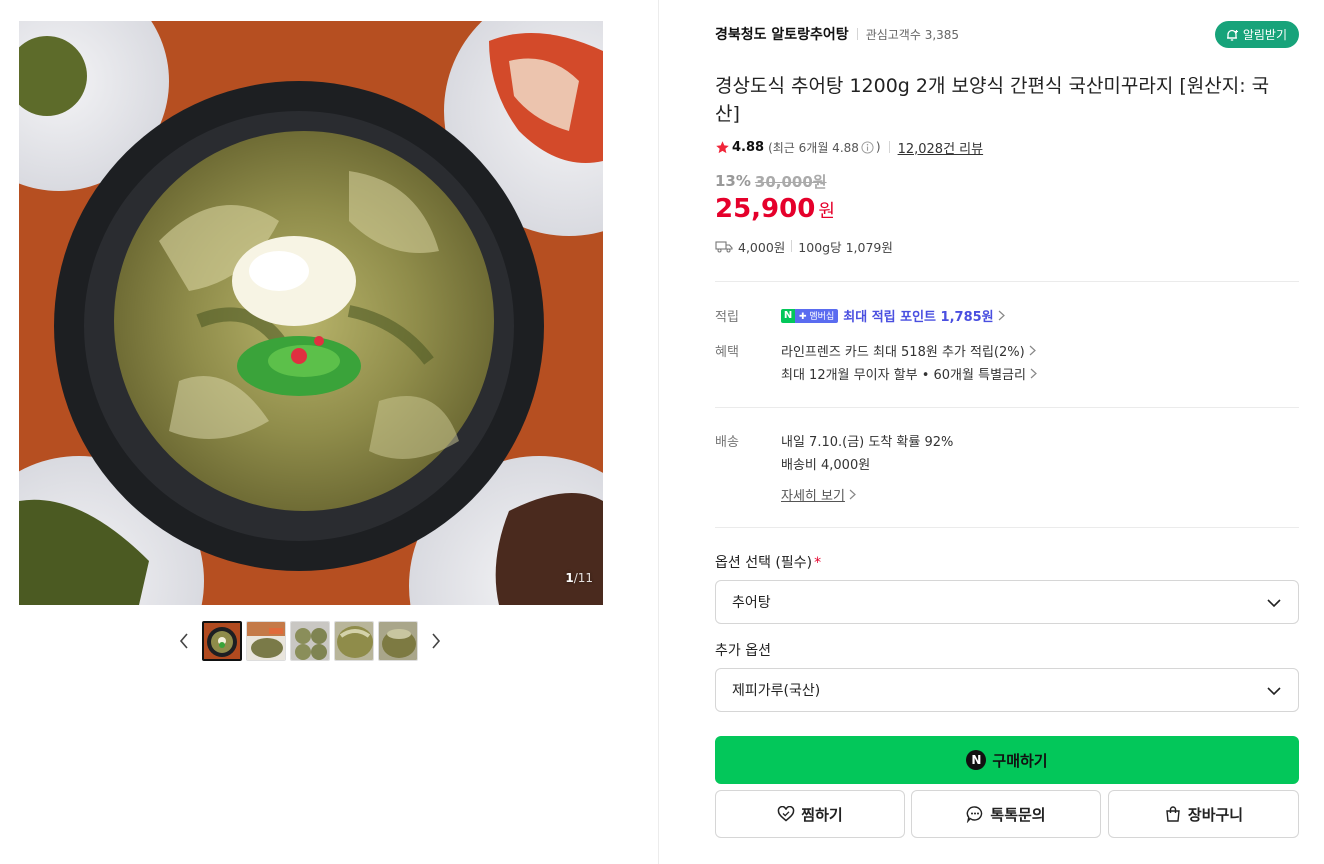 This screenshot has height=864, width=1324. I want to click on option-select-value: 추어탕, so click(751, 603).